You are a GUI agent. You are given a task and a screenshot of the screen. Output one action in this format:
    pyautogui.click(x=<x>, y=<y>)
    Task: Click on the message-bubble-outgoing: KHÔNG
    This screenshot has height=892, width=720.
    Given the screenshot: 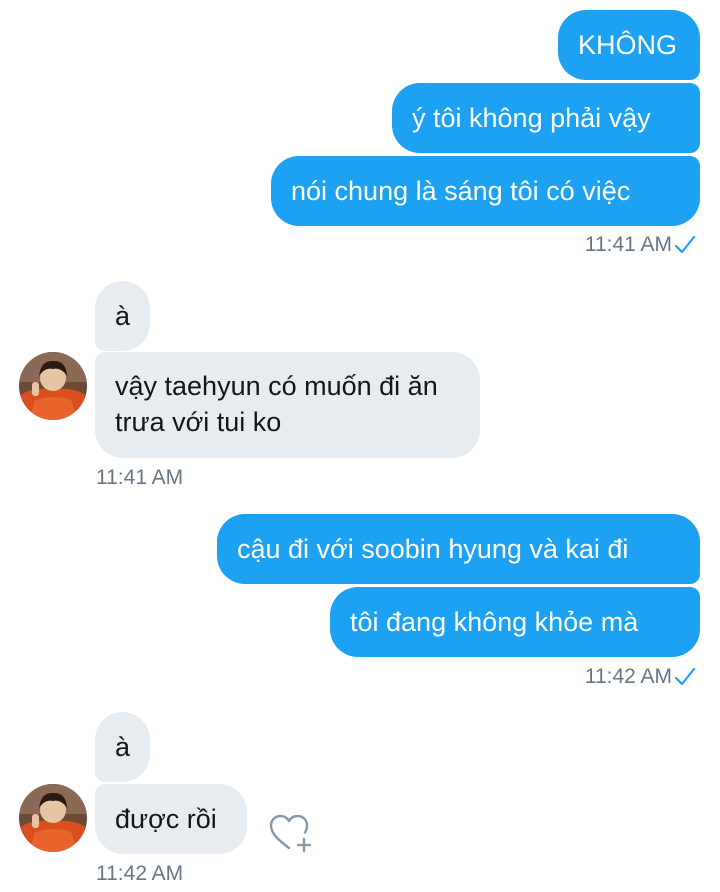 What is the action you would take?
    pyautogui.click(x=629, y=45)
    